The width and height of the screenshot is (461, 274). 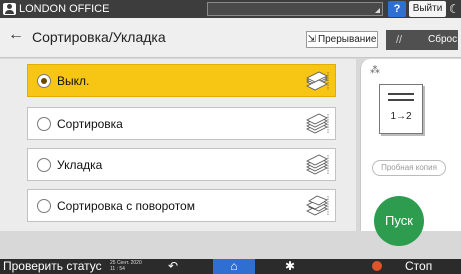 What do you see at coordinates (16, 35) in the screenshot?
I see `back-arrow-icon: ←` at bounding box center [16, 35].